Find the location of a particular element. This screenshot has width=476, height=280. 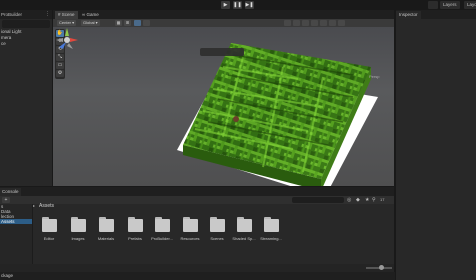

slider-knob is located at coordinates (381, 267).